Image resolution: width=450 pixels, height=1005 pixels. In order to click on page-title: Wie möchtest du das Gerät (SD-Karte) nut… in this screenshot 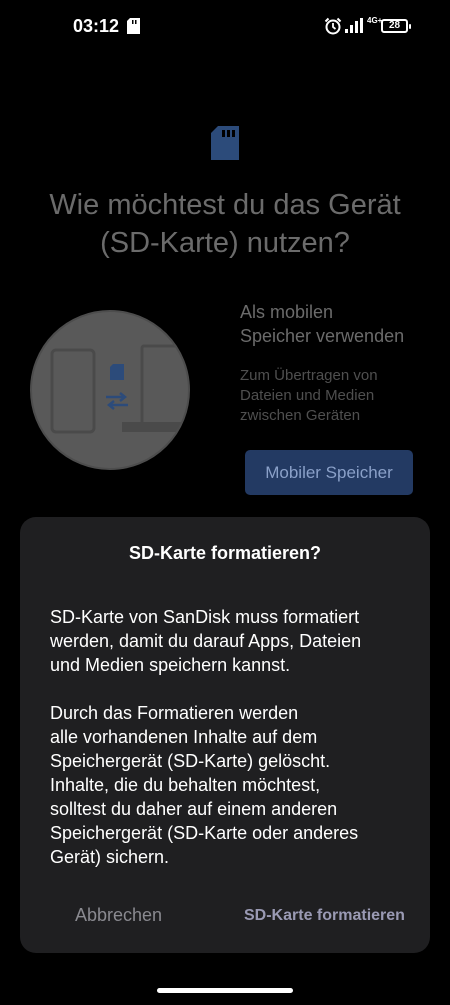, I will do `click(225, 224)`.